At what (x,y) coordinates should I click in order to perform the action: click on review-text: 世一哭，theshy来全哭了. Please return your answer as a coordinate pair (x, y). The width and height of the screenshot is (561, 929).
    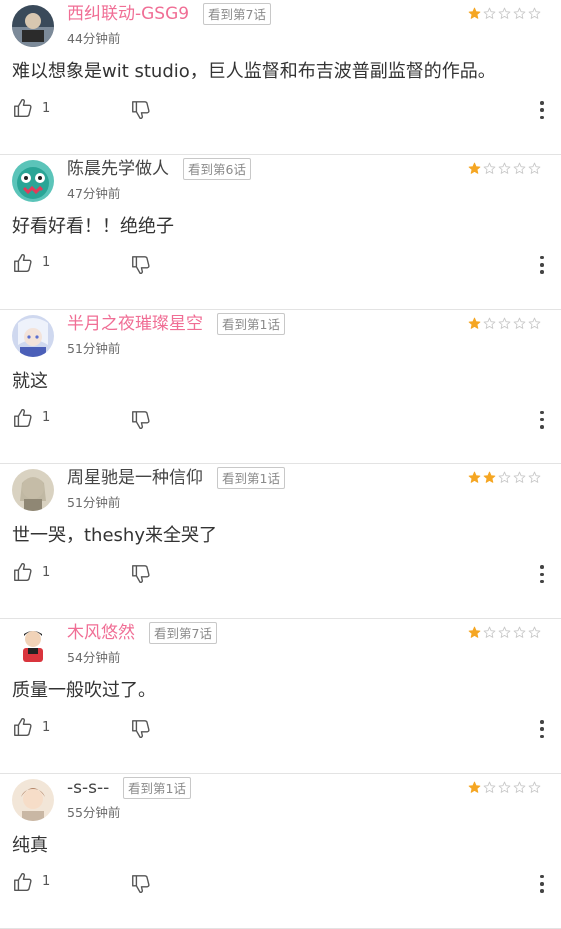
    Looking at the image, I should click on (114, 536).